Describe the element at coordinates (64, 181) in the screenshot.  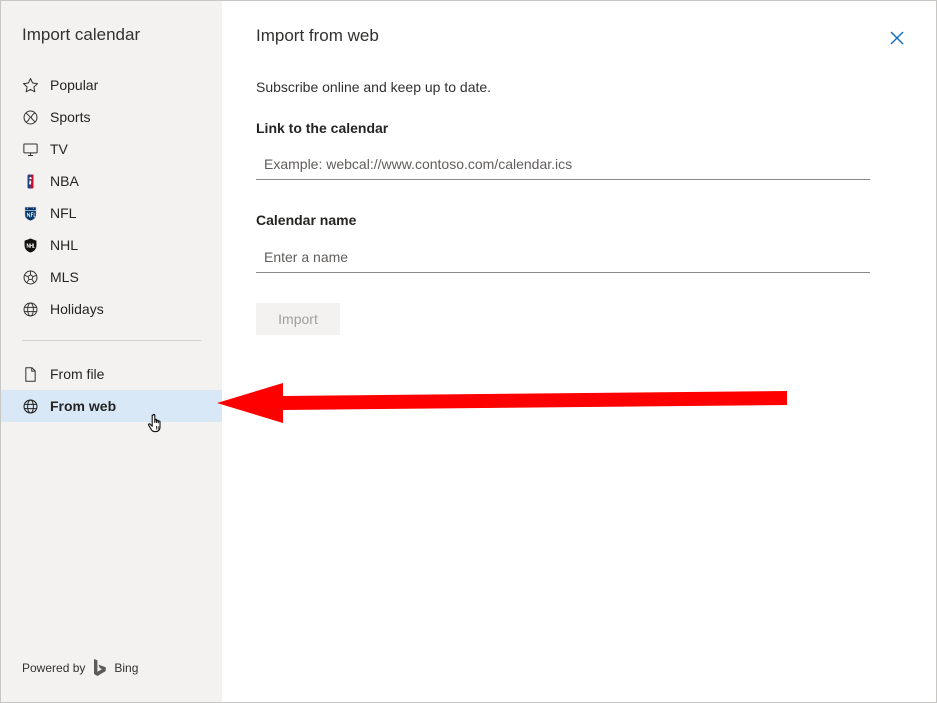
I see `sidebar-item-label: NBA` at that location.